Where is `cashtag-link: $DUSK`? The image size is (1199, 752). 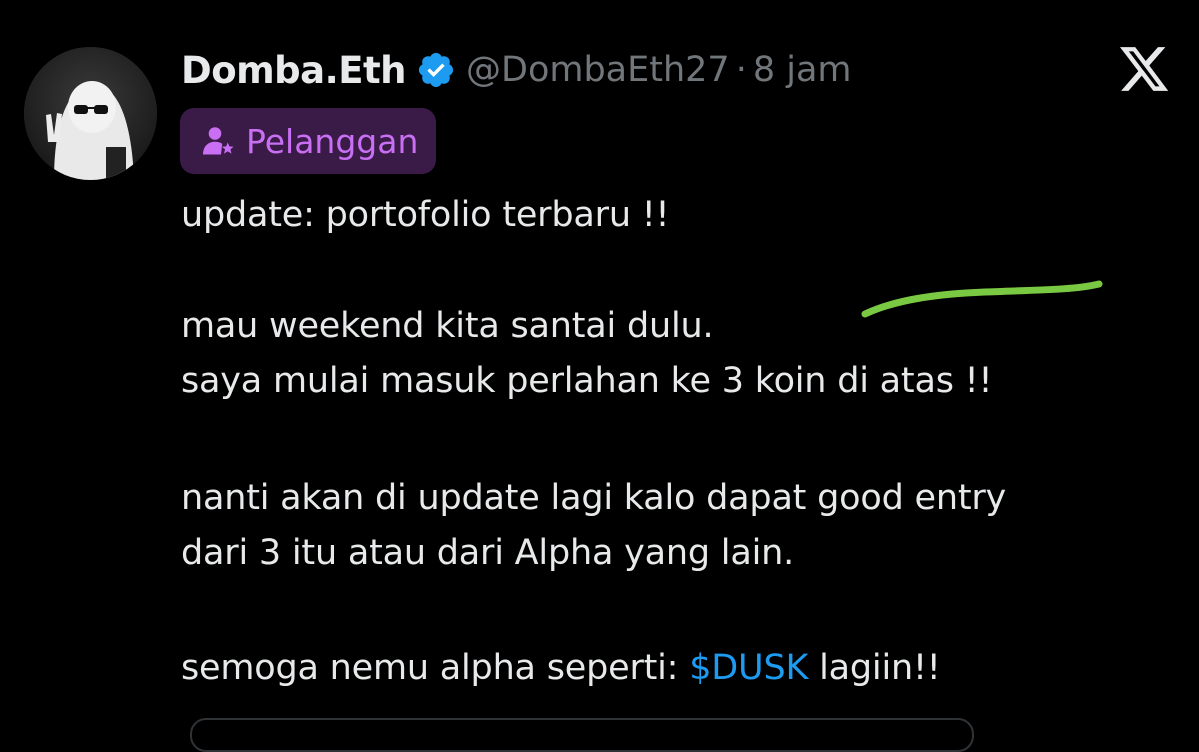 cashtag-link: $DUSK is located at coordinates (748, 668).